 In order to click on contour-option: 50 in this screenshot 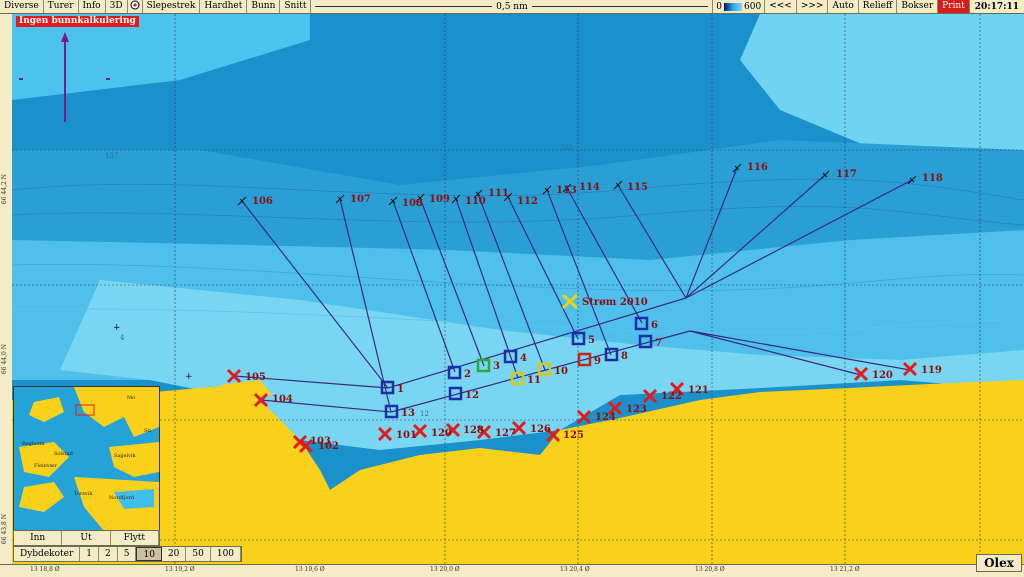, I will do `click(198, 554)`.